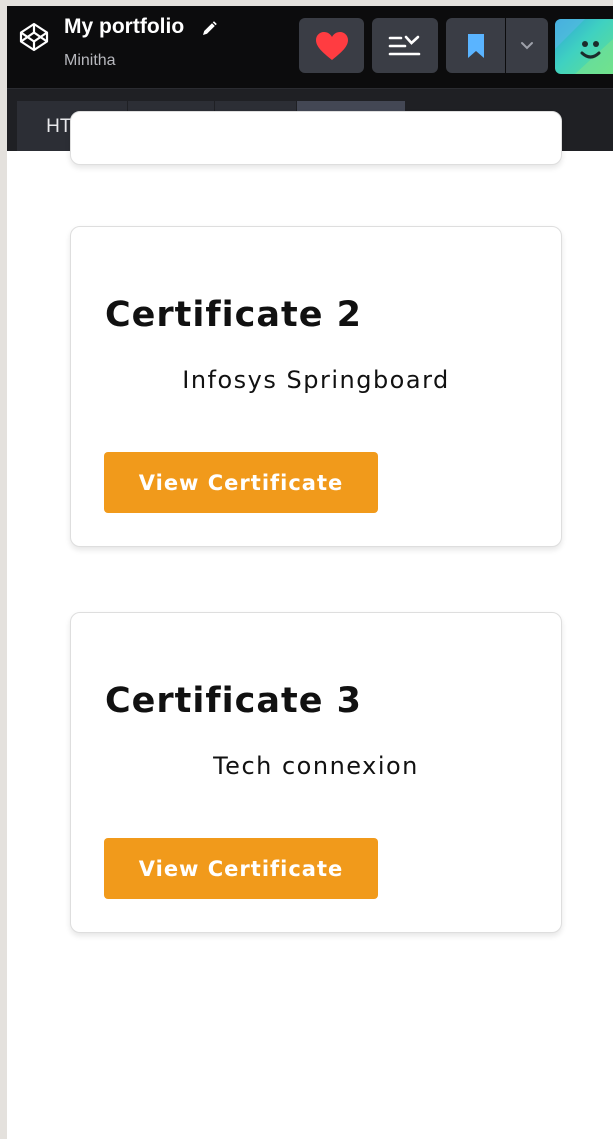 The image size is (613, 1139). I want to click on certificate-issuer: Tech connexion, so click(316, 766).